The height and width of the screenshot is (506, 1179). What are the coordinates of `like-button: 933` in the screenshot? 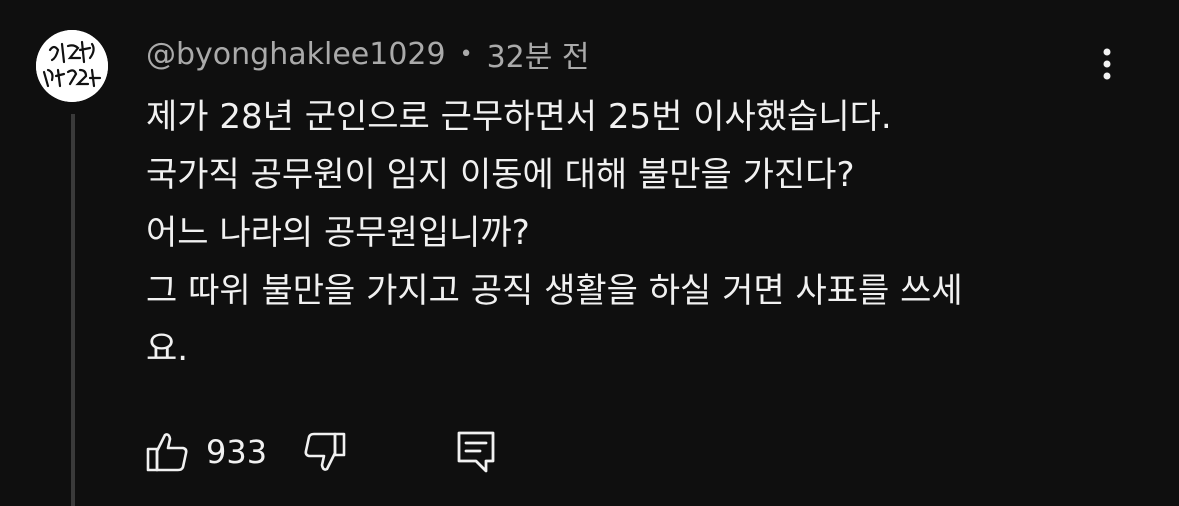 It's located at (224, 452).